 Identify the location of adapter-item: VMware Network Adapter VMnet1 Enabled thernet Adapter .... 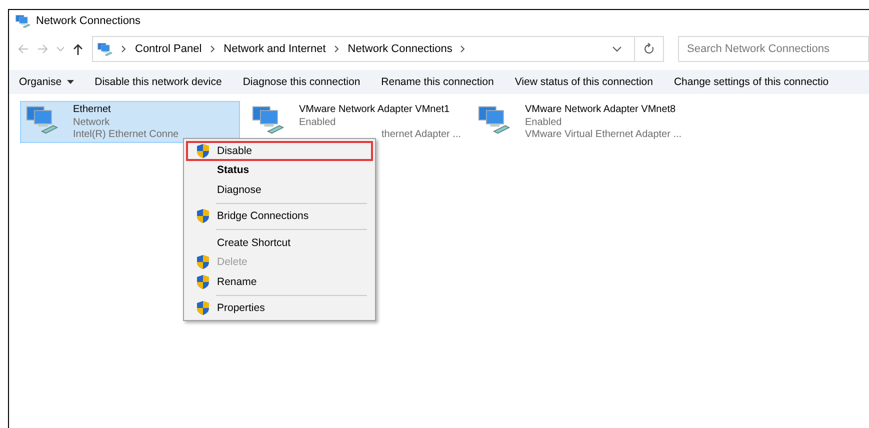
(356, 122).